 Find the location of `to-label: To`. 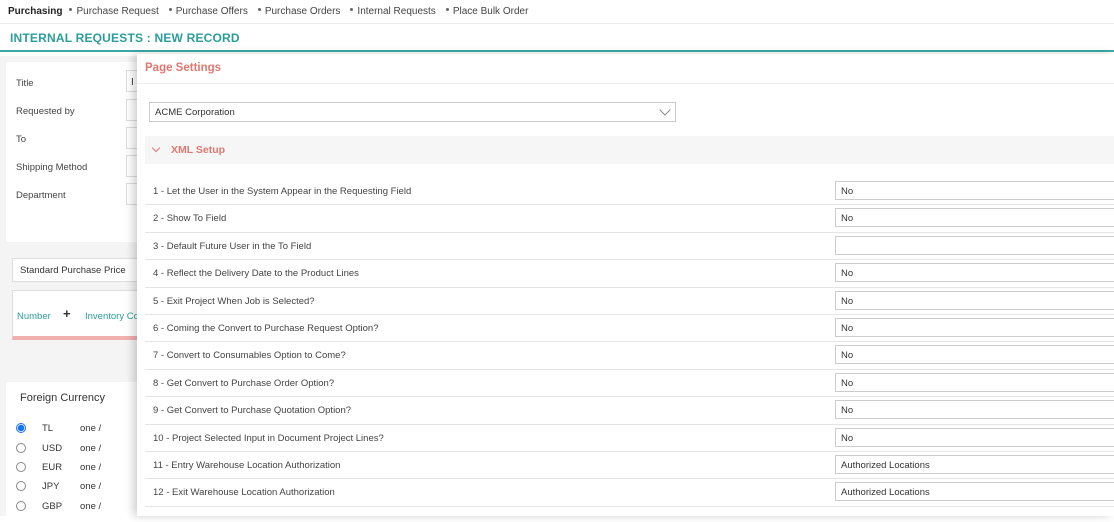

to-label: To is located at coordinates (21, 139).